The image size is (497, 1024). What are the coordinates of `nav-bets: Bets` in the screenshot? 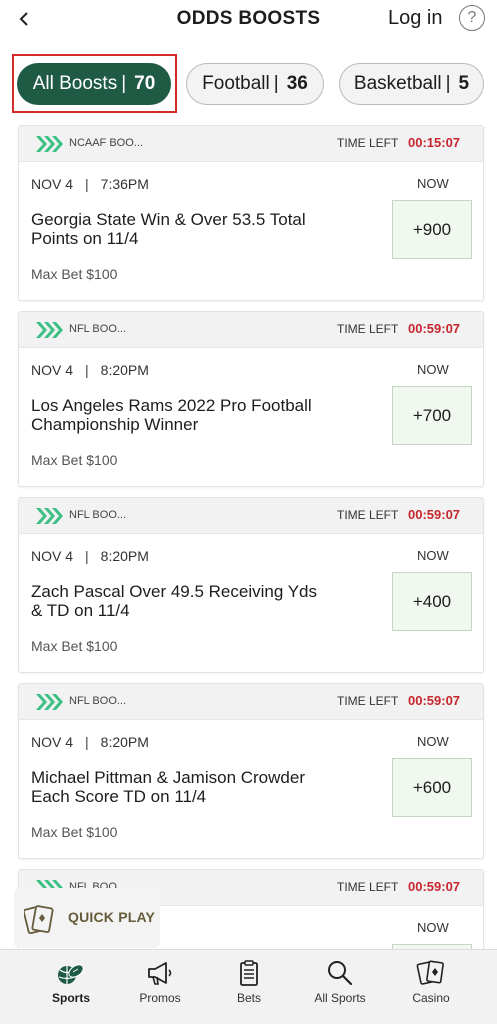 It's located at (249, 987).